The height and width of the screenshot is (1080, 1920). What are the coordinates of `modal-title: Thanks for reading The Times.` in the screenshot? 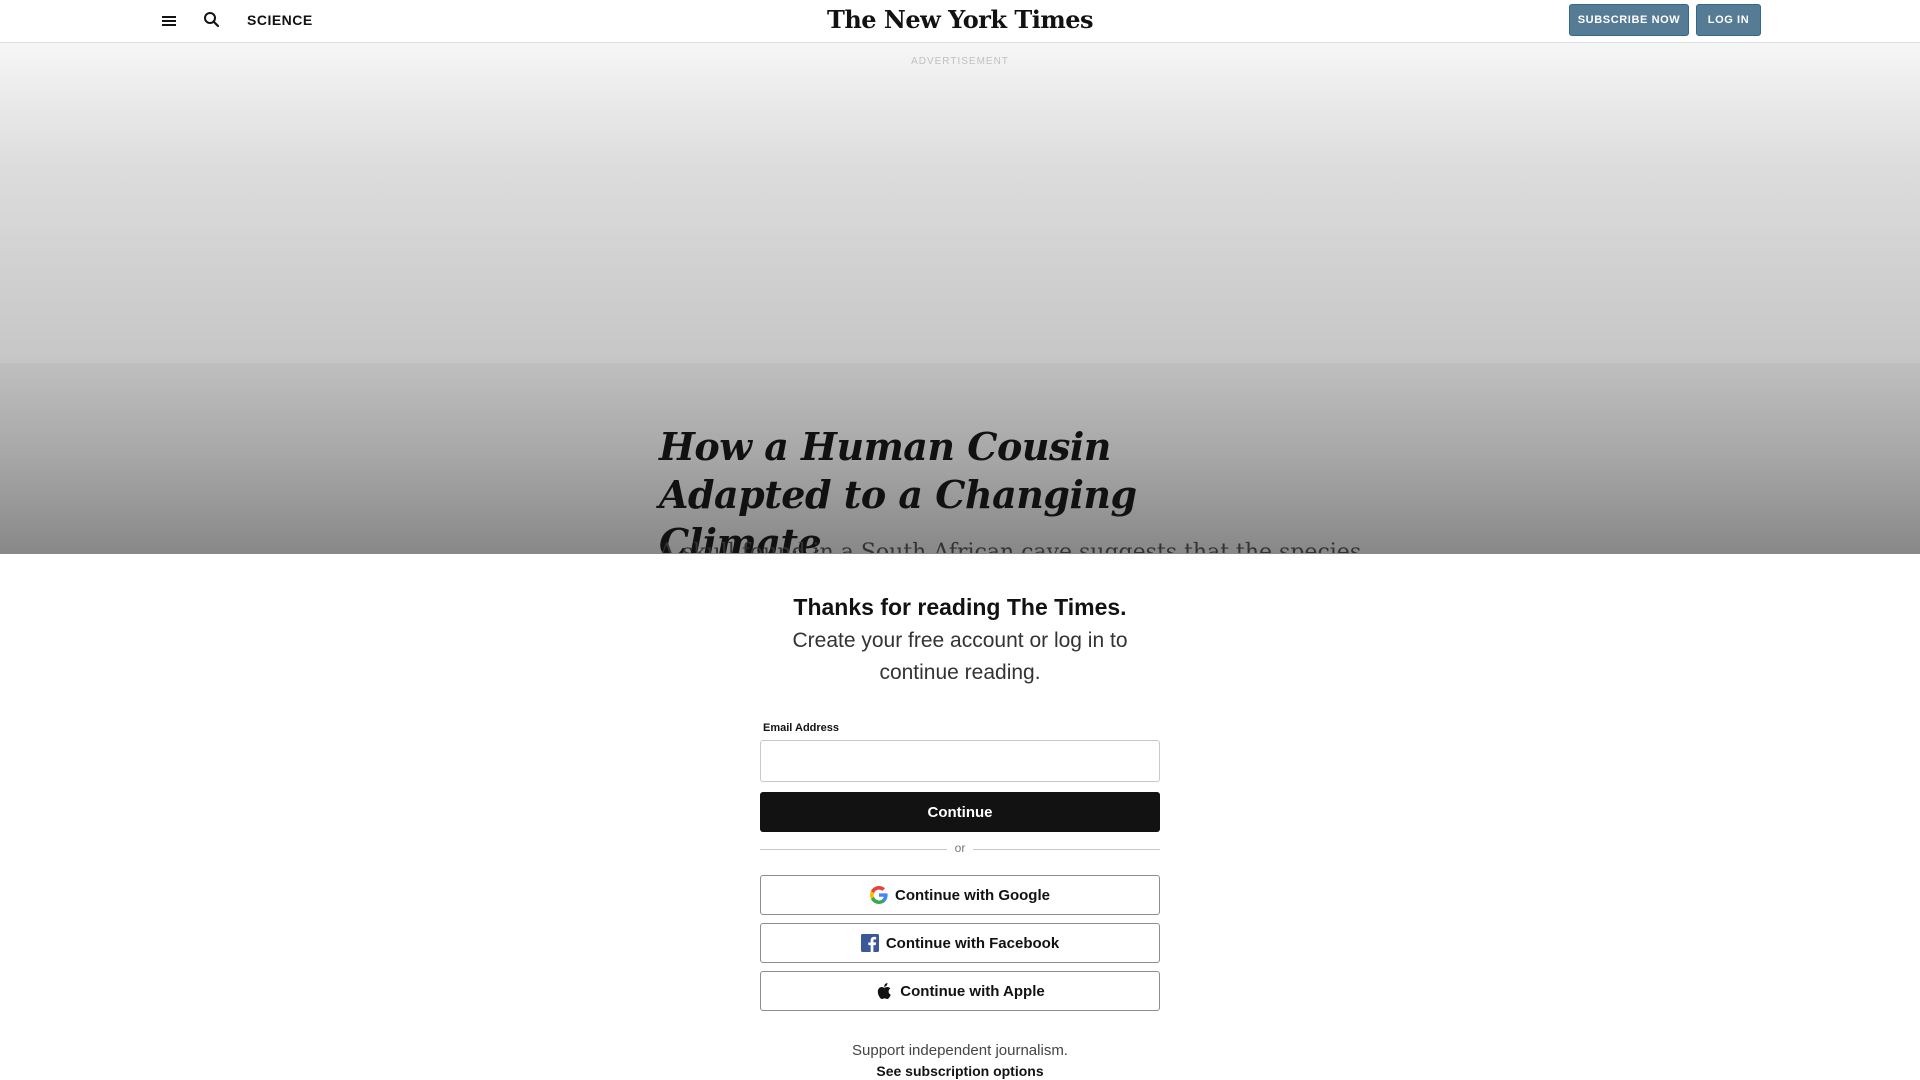 It's located at (960, 607).